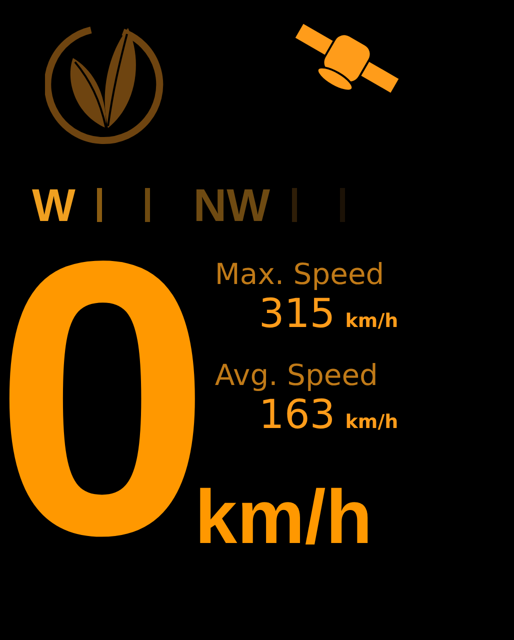 This screenshot has height=640, width=514. What do you see at coordinates (300, 274) in the screenshot?
I see `stat-label: Max. Speed` at bounding box center [300, 274].